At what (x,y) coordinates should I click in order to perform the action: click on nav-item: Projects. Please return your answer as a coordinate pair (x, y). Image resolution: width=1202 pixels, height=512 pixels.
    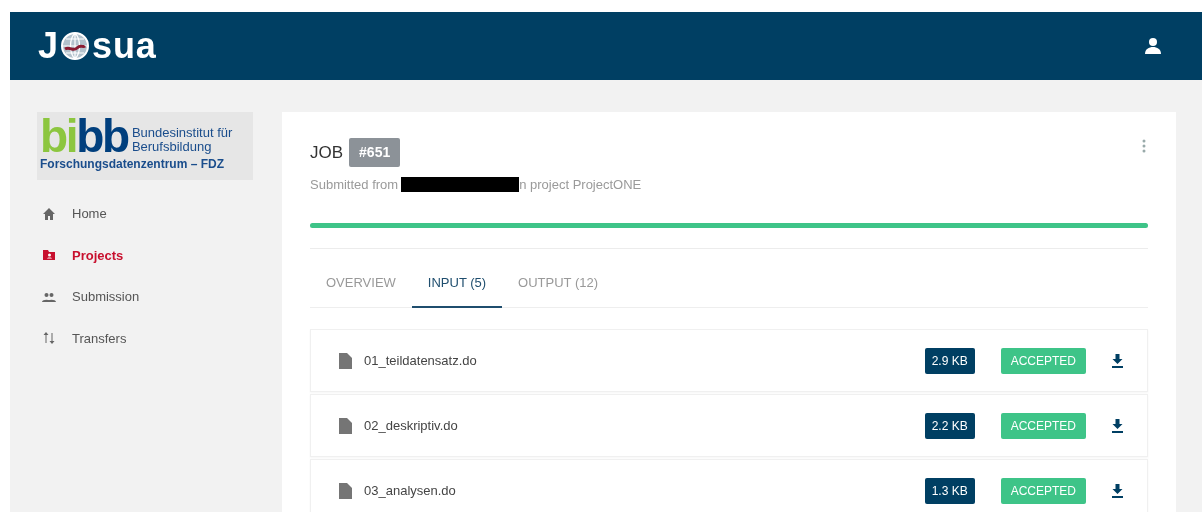
    Looking at the image, I should click on (147, 255).